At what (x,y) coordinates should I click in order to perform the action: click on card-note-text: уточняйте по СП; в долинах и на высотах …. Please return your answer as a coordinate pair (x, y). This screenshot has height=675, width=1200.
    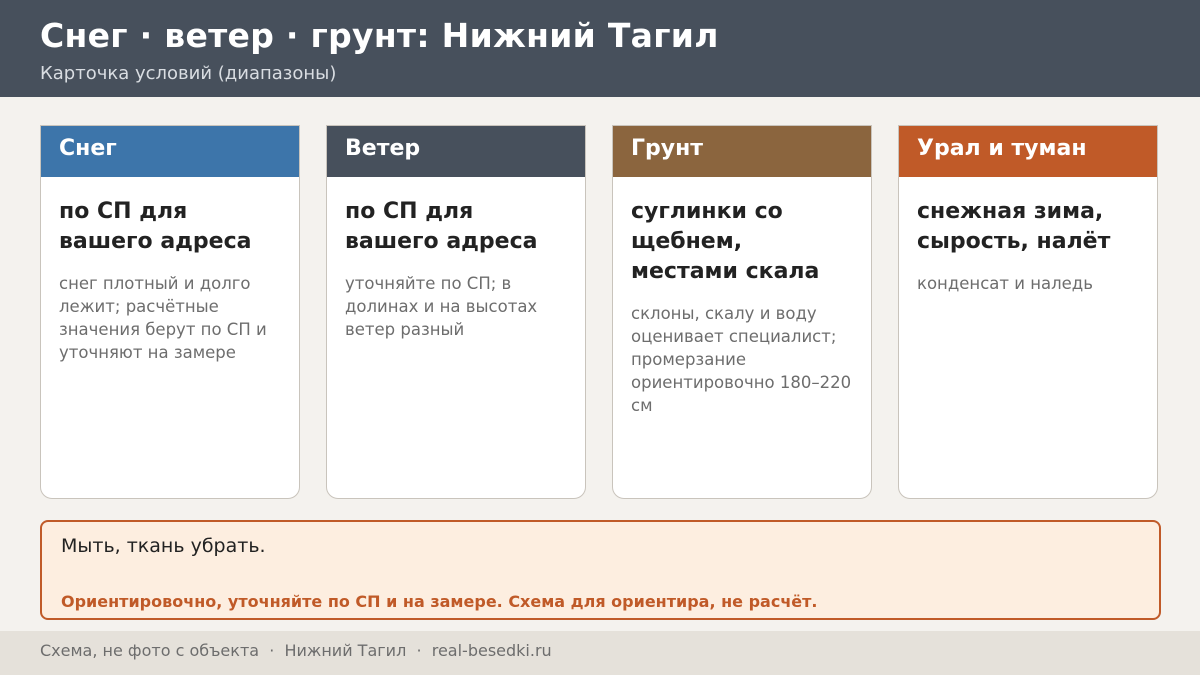
    Looking at the image, I should click on (441, 306).